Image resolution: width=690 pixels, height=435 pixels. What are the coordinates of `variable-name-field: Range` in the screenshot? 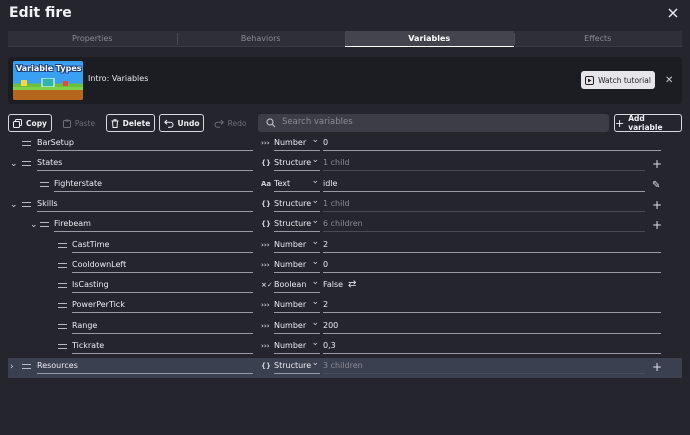 It's located at (162, 327).